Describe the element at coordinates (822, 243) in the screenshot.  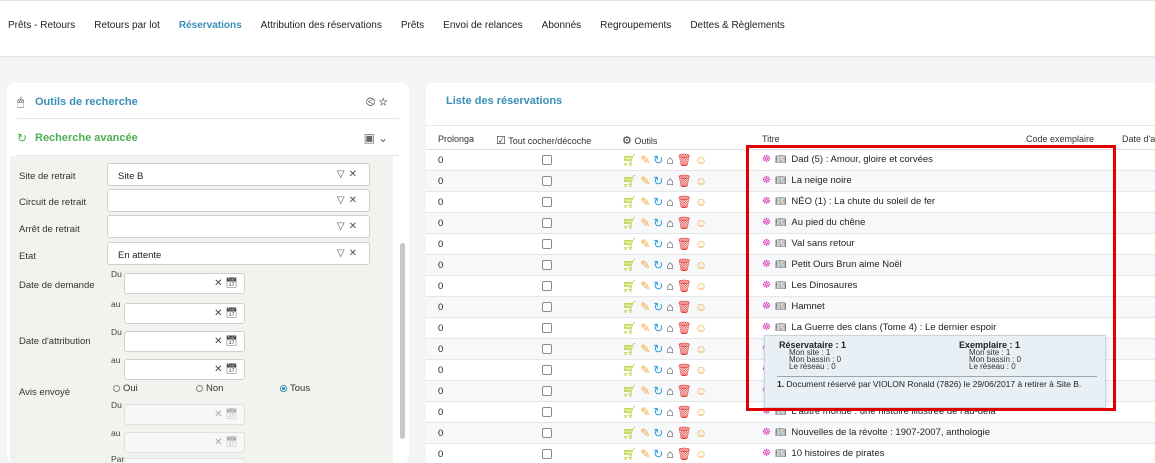
I see `title-text: Val sans retour` at that location.